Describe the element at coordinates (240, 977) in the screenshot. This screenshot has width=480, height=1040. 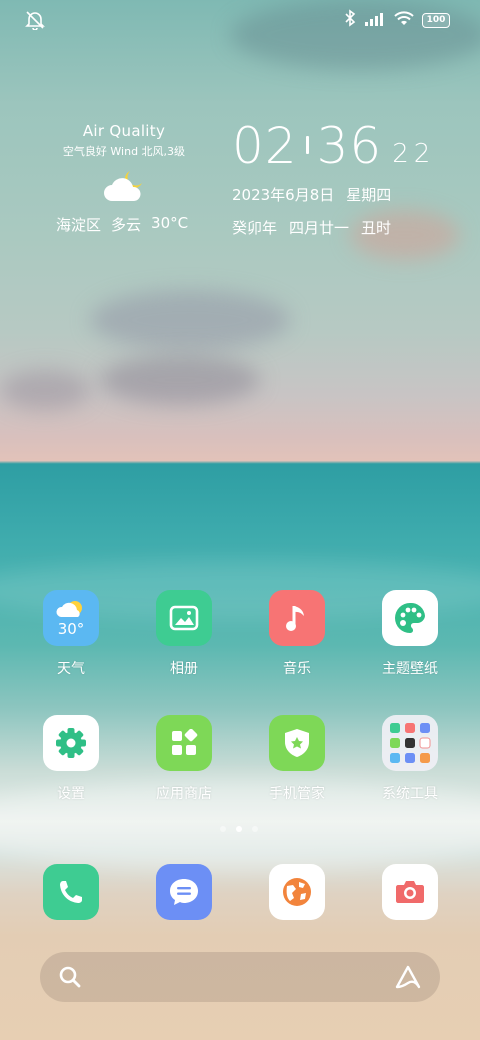
I see `search-bar` at that location.